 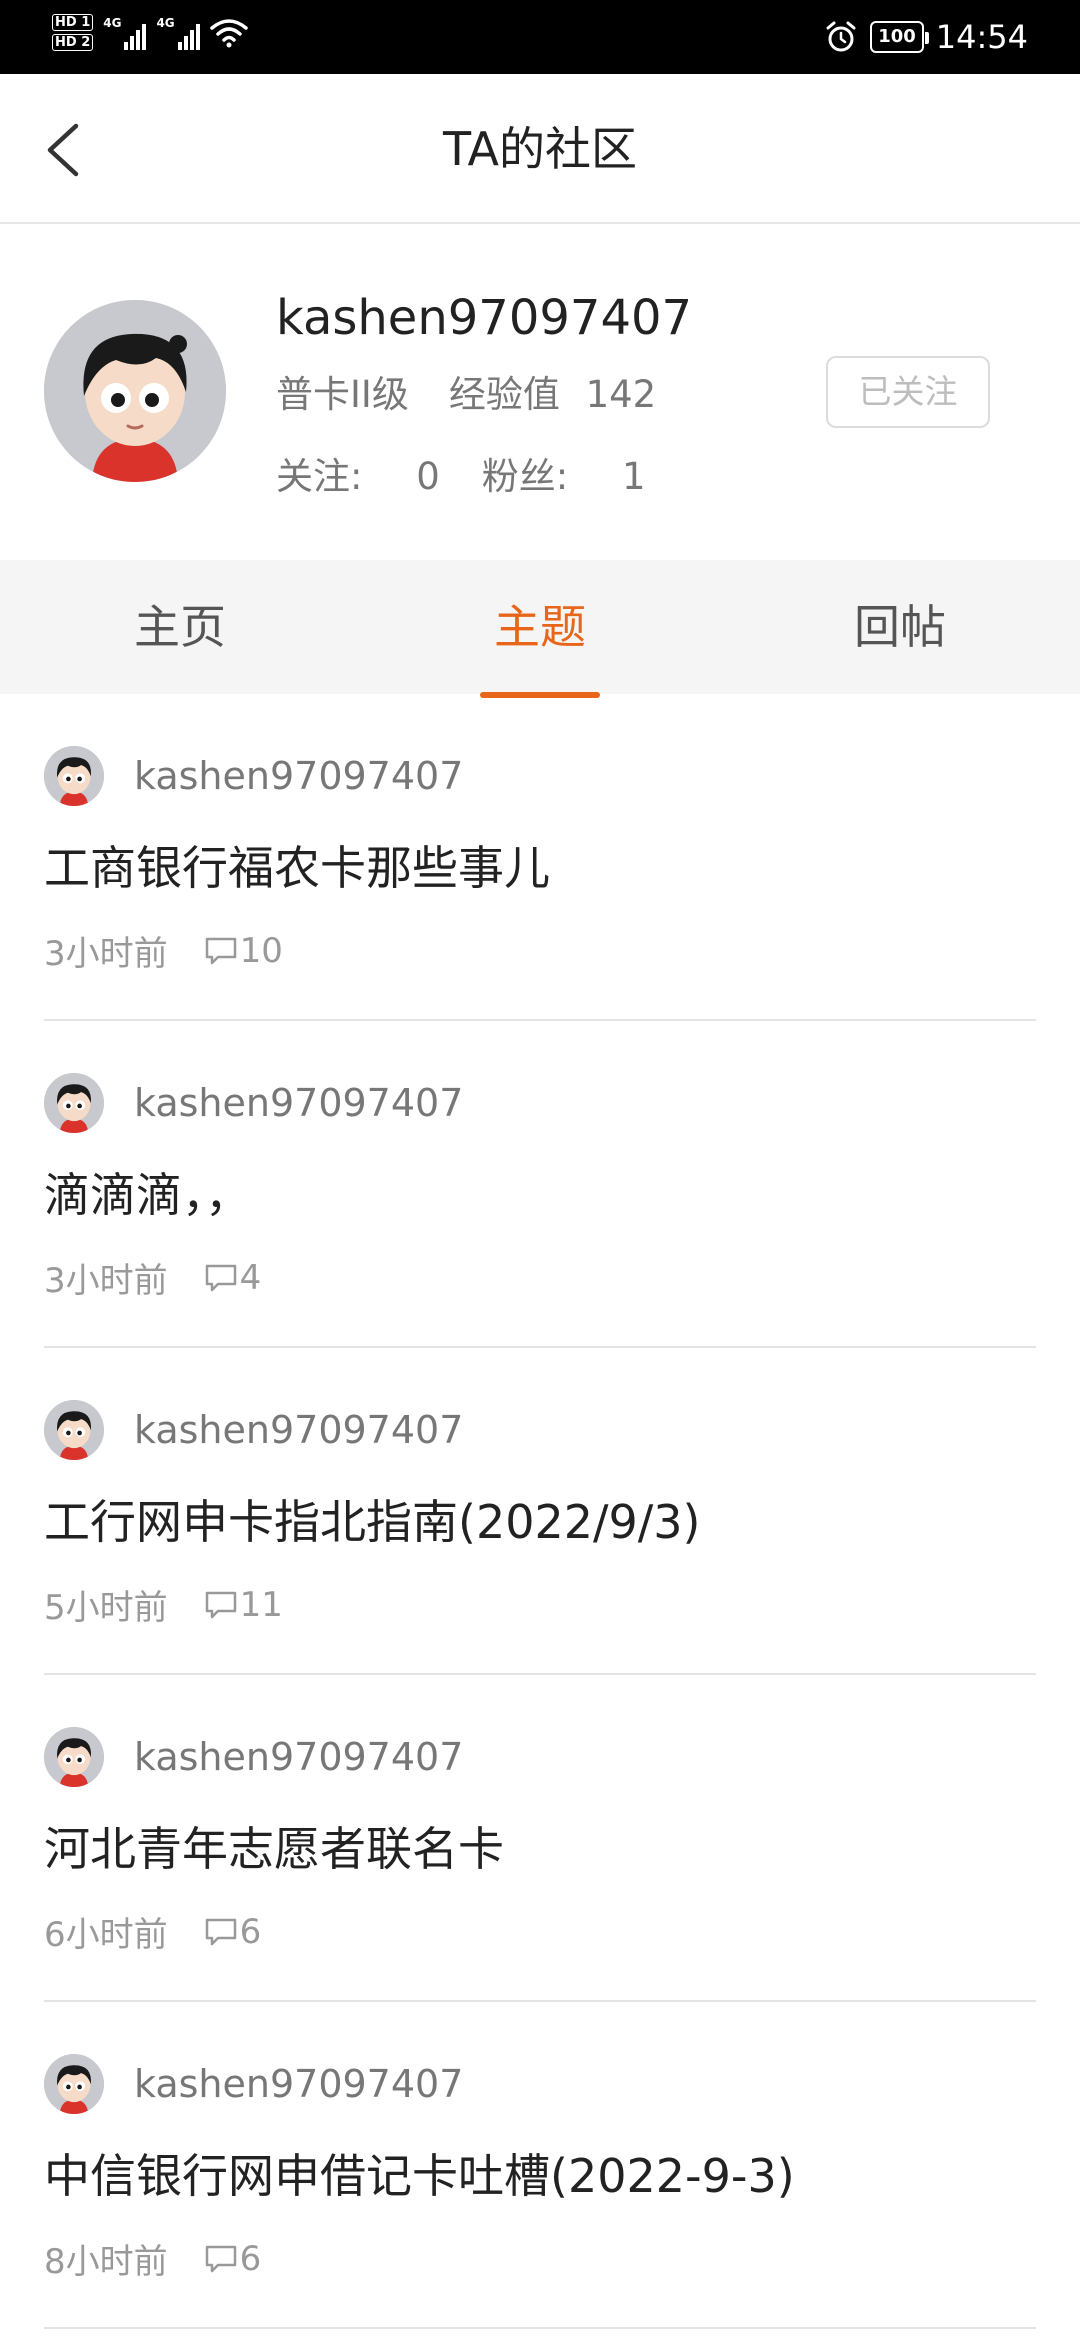 I want to click on post-meta: 6小时前 6, so click(x=152, y=1931).